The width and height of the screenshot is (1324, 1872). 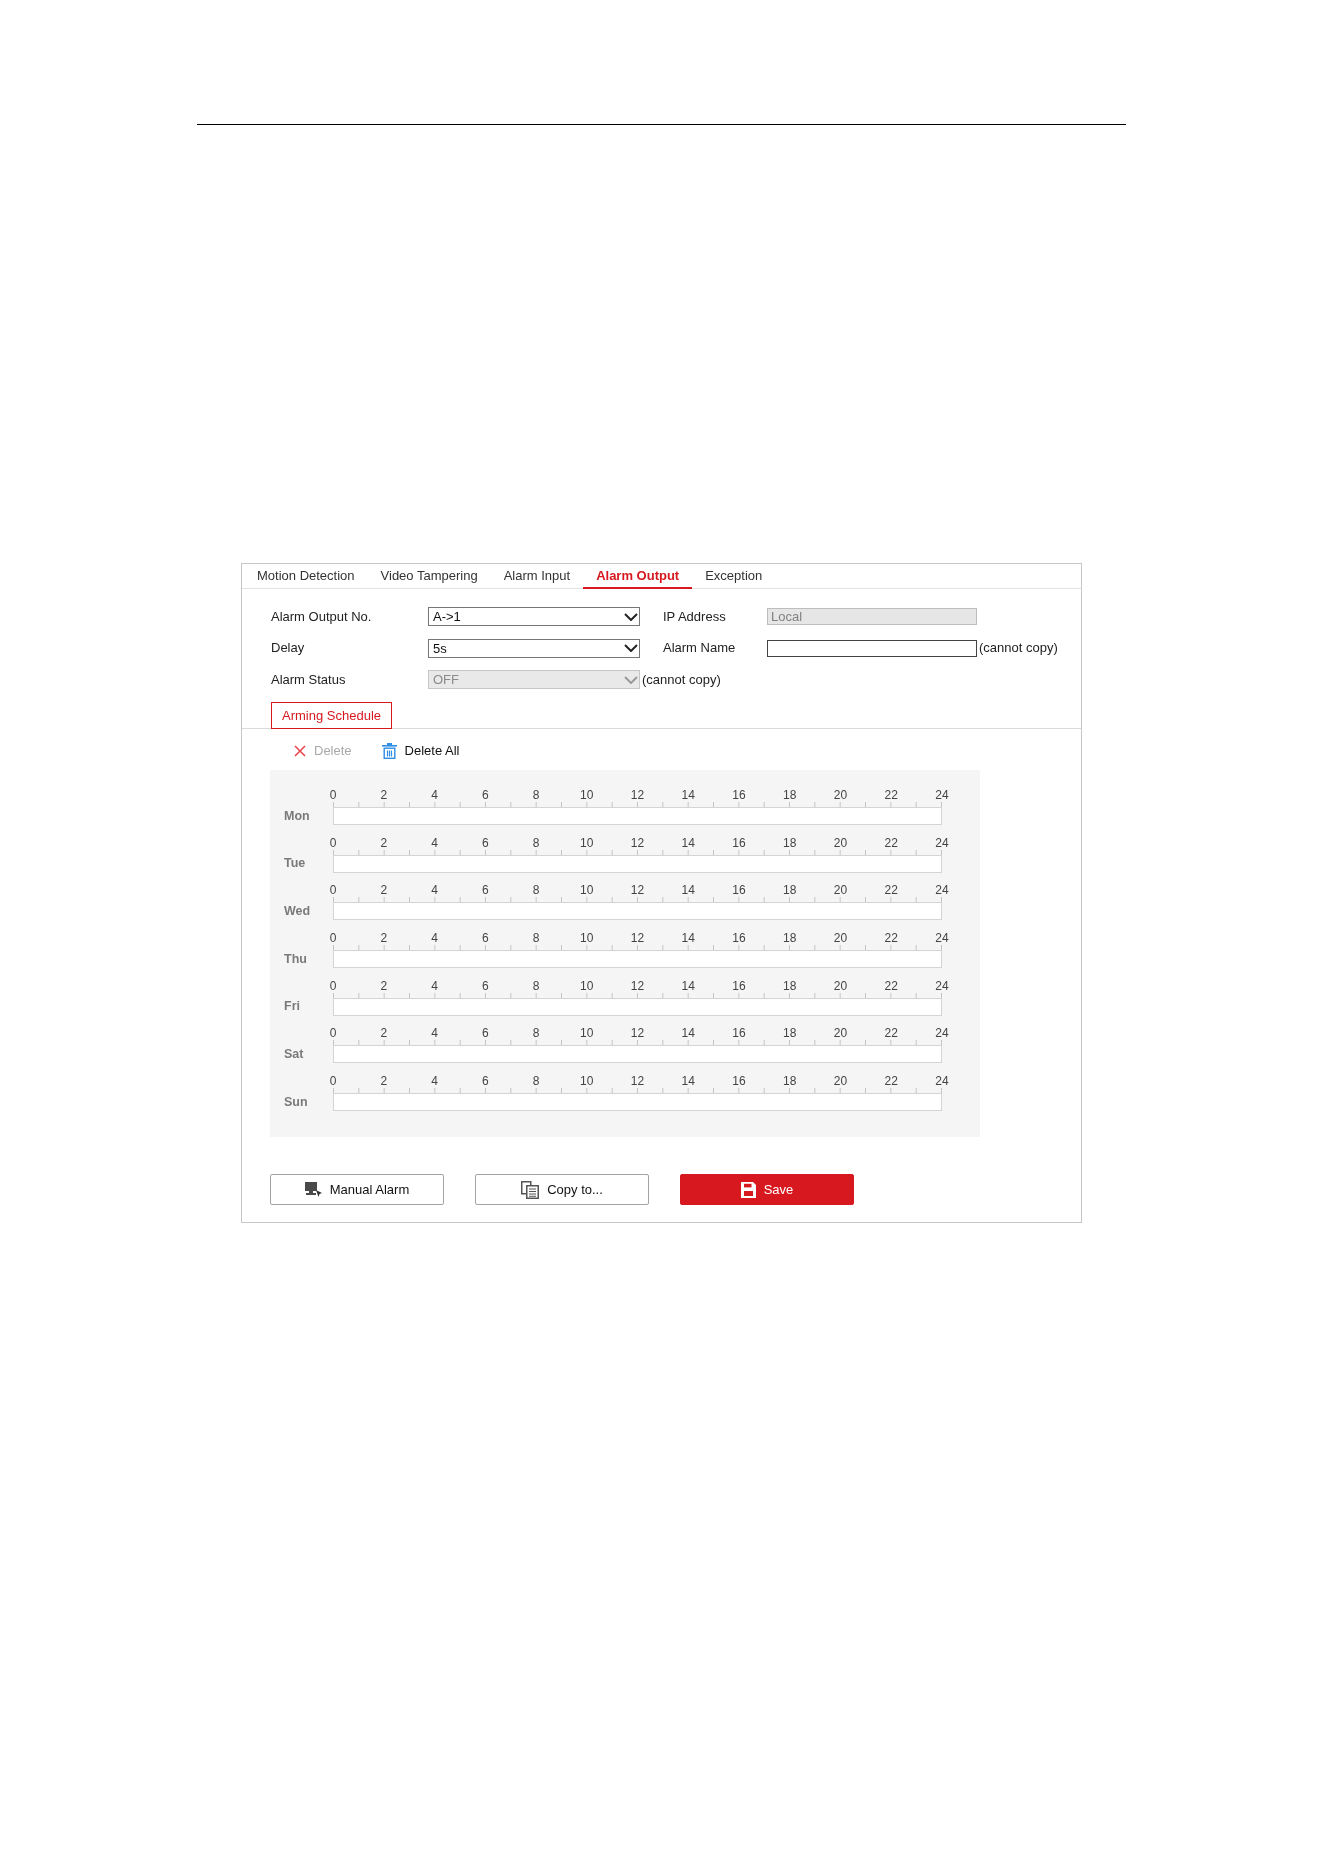 I want to click on field-label: Alarm Status, so click(x=308, y=679).